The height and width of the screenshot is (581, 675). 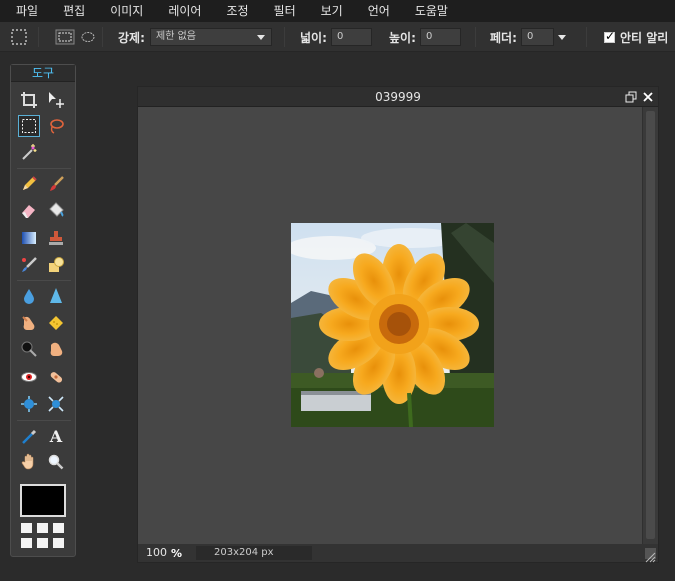 What do you see at coordinates (29, 100) in the screenshot?
I see `crop-tool-icon` at bounding box center [29, 100].